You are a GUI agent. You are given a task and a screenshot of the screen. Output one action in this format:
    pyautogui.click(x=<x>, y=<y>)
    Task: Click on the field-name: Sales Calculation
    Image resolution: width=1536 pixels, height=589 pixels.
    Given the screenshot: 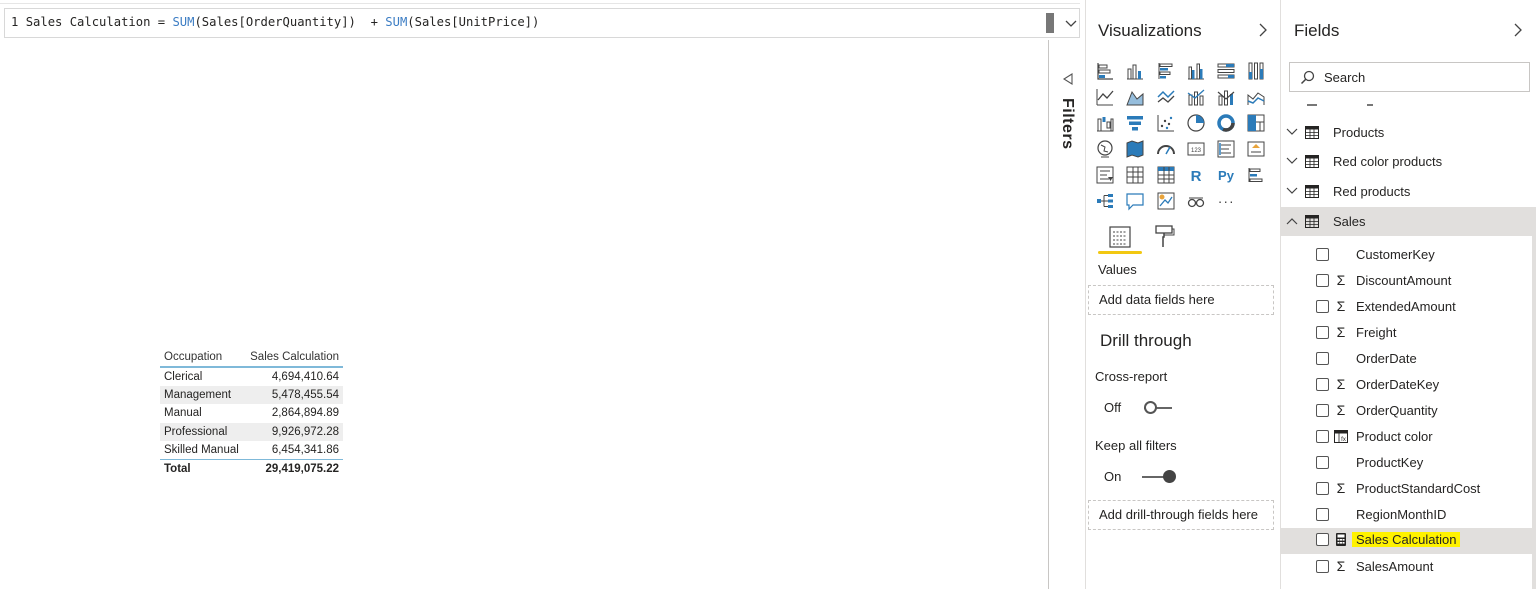 What is the action you would take?
    pyautogui.click(x=1406, y=539)
    